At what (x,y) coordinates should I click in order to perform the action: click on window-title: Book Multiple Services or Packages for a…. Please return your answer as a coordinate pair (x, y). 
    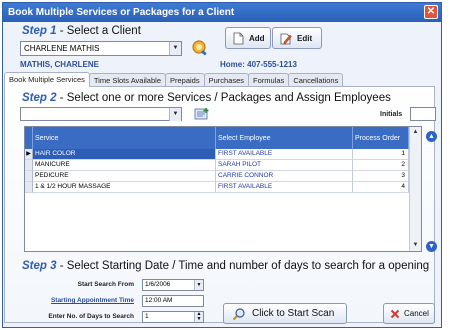
    Looking at the image, I should click on (121, 12).